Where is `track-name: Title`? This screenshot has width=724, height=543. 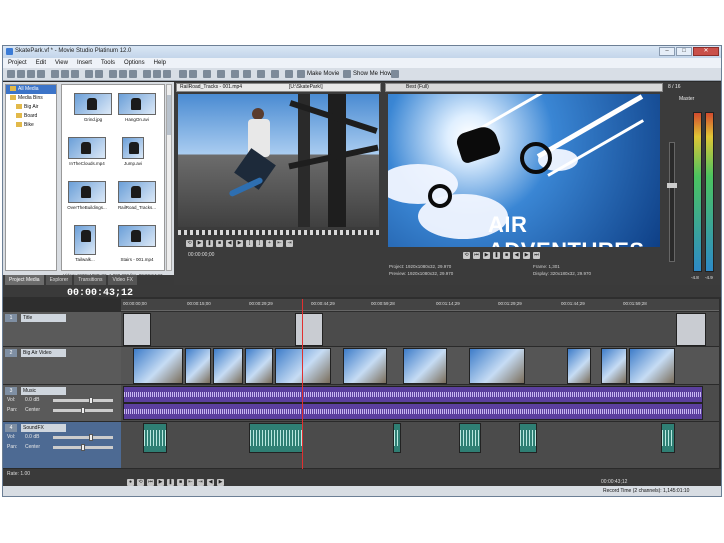
track-name: Title is located at coordinates (43, 318).